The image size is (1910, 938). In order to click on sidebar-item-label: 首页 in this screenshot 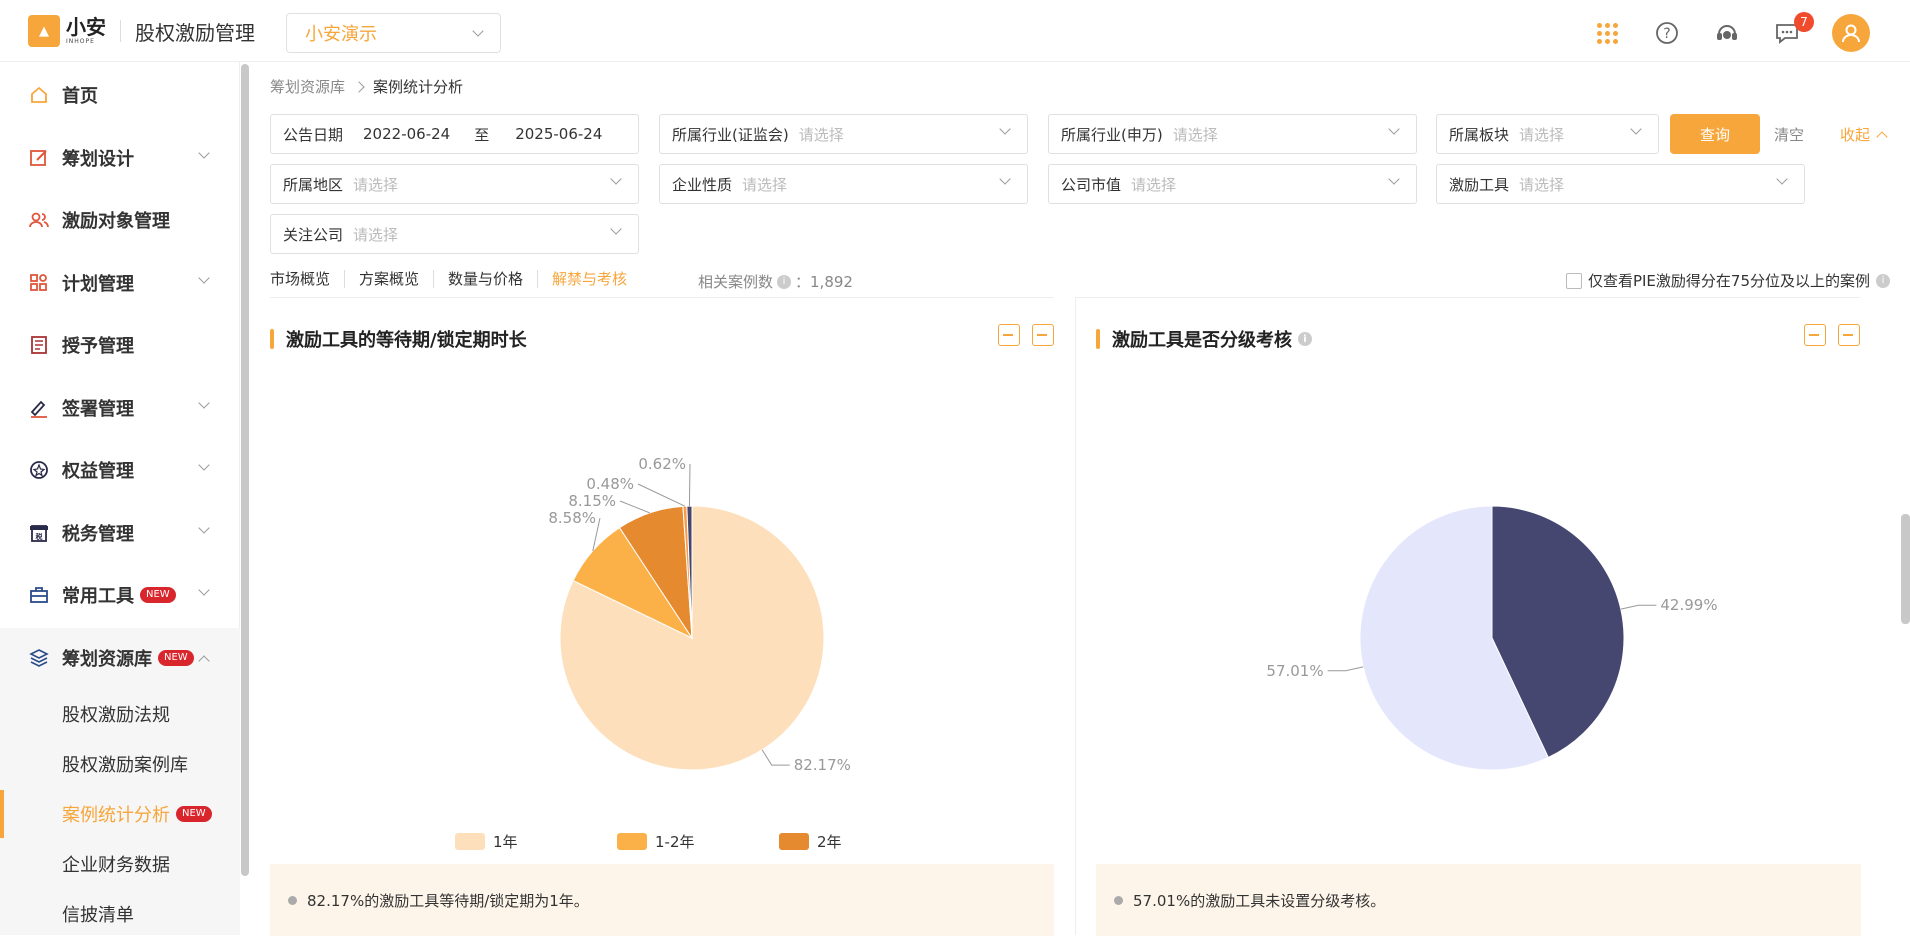, I will do `click(80, 96)`.